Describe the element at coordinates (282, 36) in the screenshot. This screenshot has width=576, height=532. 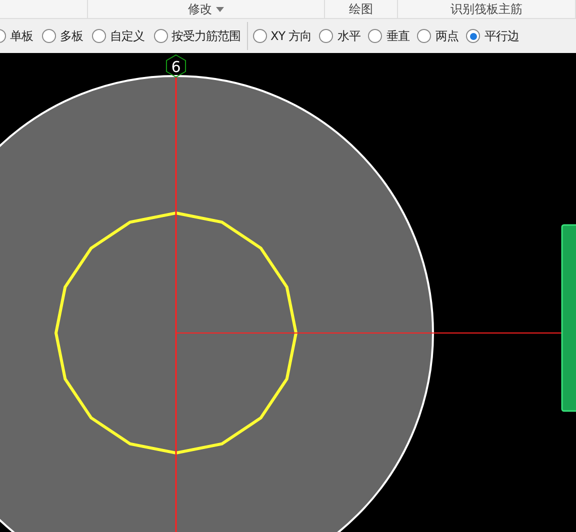
I see `radio-option: XY 方向` at that location.